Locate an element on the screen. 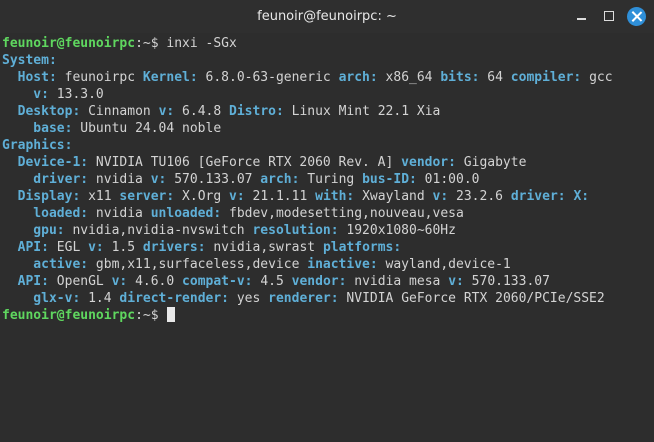  field-key: X: is located at coordinates (577, 196).